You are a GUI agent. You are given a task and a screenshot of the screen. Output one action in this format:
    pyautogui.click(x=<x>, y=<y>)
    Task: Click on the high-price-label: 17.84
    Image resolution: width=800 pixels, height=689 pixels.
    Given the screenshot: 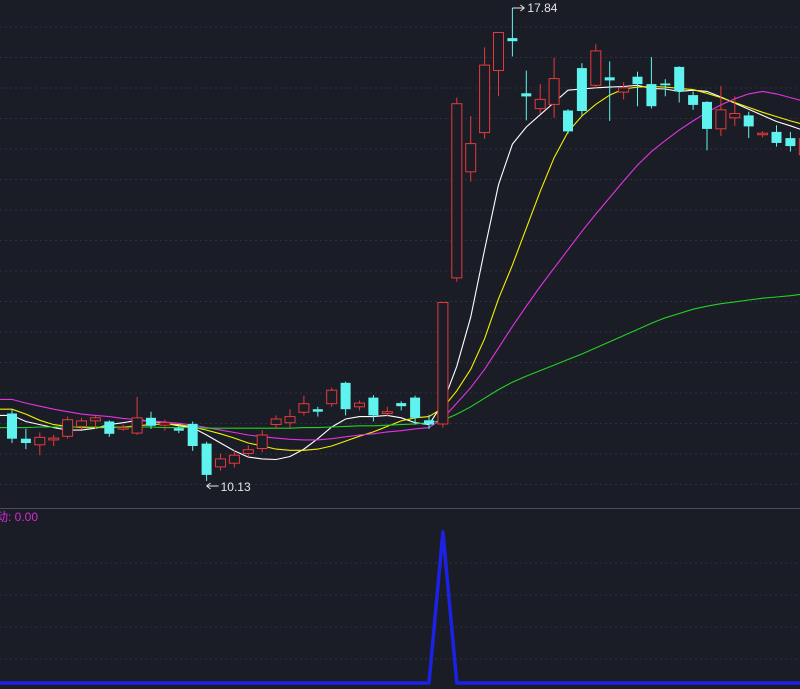 What is the action you would take?
    pyautogui.click(x=542, y=8)
    